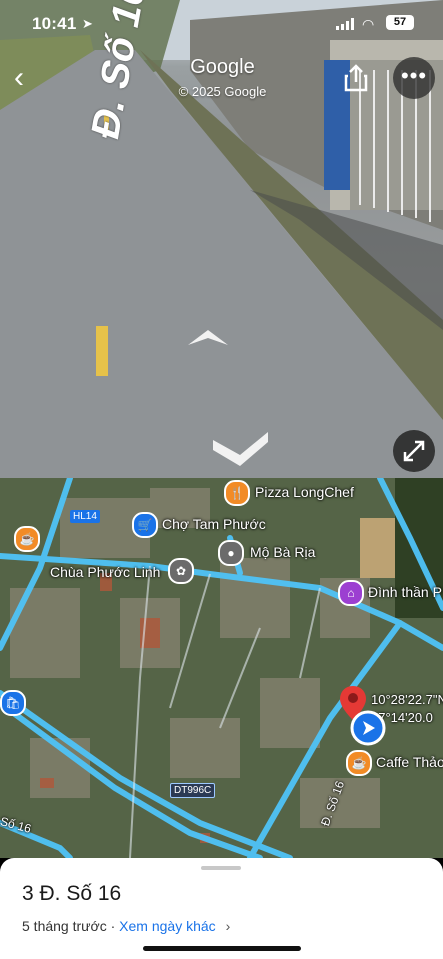 The width and height of the screenshot is (443, 959). What do you see at coordinates (407, 699) in the screenshot?
I see `coordinate-lat: 10°28'22.7"N` at bounding box center [407, 699].